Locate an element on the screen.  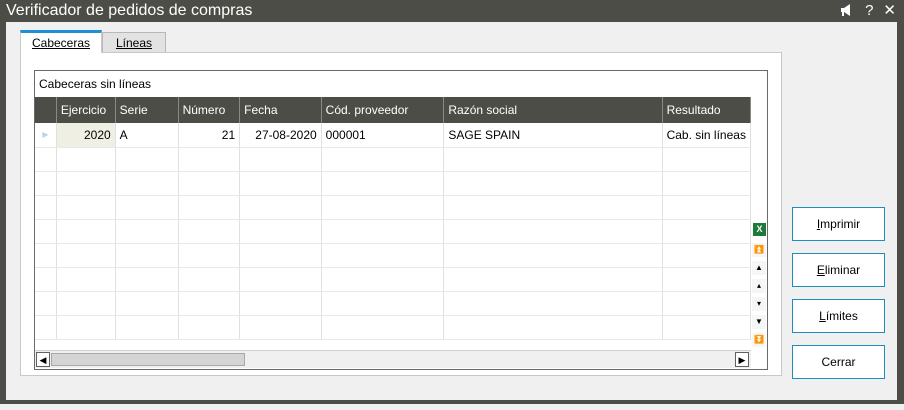
cell-razon-social: SAGE SPAIN is located at coordinates (553, 135).